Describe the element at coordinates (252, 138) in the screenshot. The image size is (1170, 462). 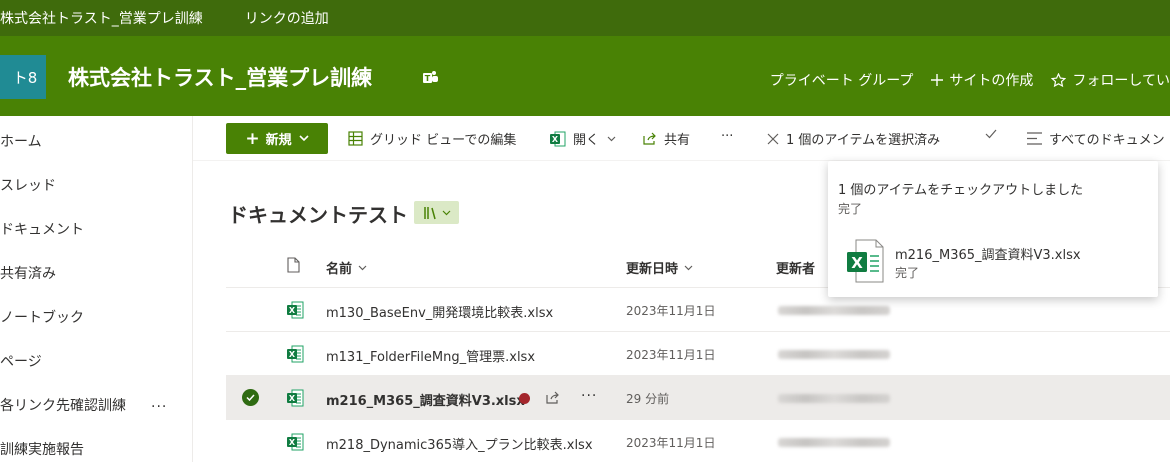
I see `plus-icon: +` at that location.